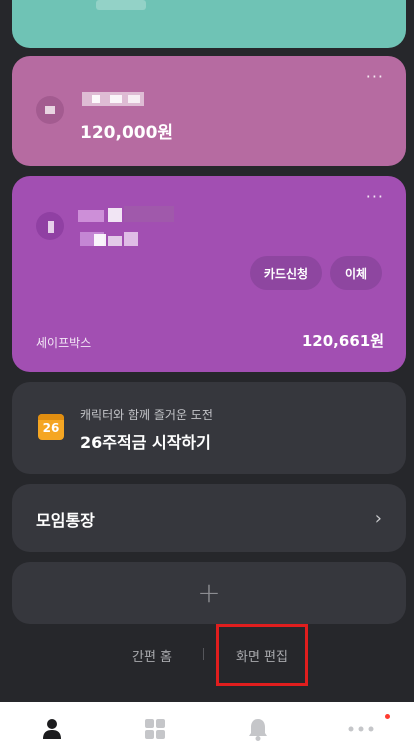 Image resolution: width=414 pixels, height=756 pixels. What do you see at coordinates (145, 442) in the screenshot?
I see `challenge-title: 26주적금 시작하기` at bounding box center [145, 442].